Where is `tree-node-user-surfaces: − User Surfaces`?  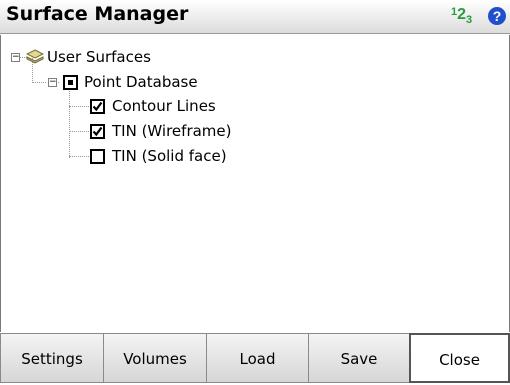
tree-node-user-surfaces: − User Surfaces is located at coordinates (151, 57).